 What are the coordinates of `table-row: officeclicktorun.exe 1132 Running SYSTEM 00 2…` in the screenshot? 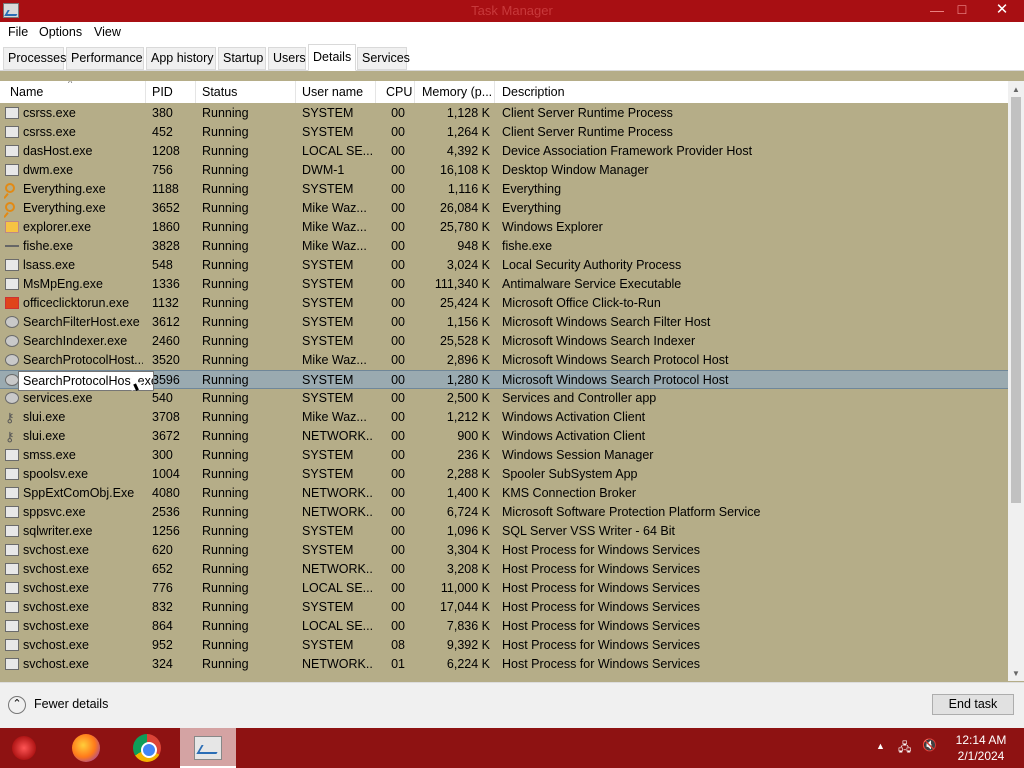 It's located at (504, 303).